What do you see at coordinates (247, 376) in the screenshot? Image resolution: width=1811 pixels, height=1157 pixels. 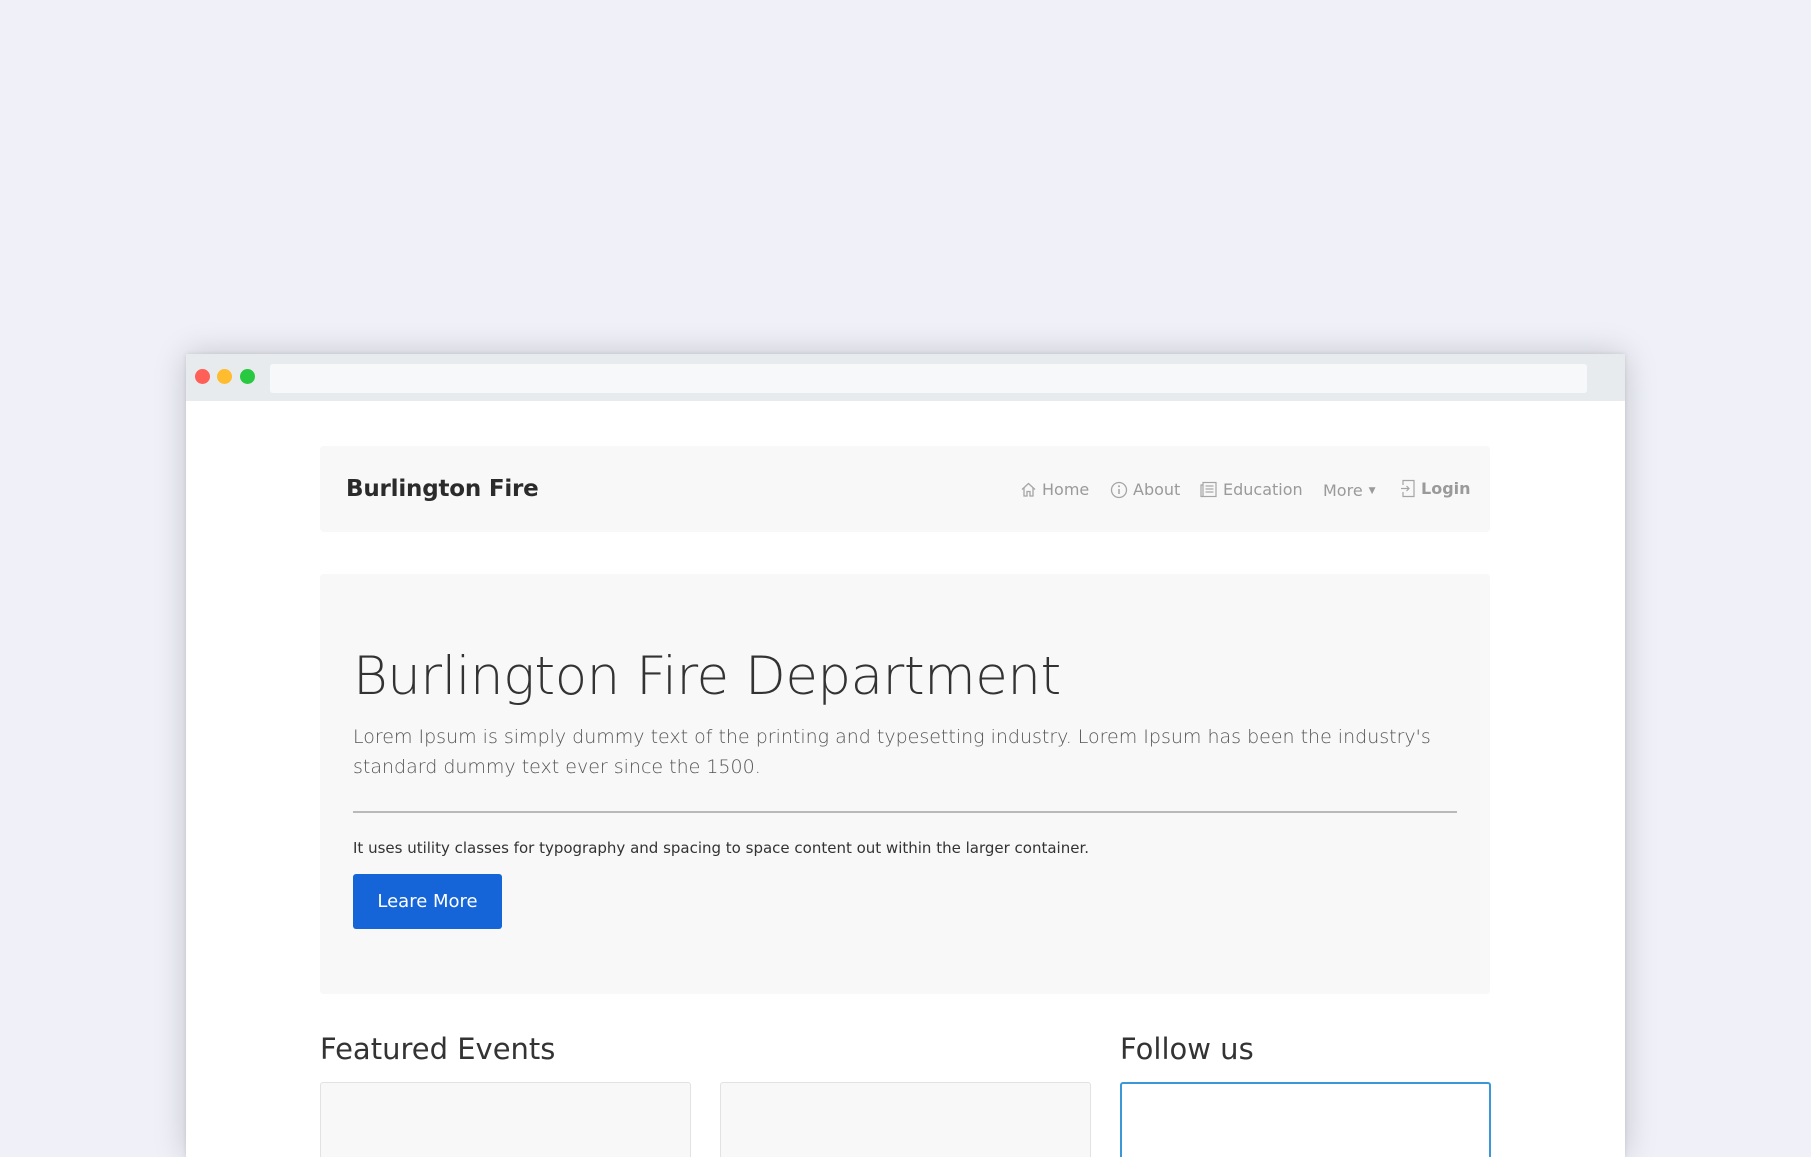 I see `maximize-window-button` at bounding box center [247, 376].